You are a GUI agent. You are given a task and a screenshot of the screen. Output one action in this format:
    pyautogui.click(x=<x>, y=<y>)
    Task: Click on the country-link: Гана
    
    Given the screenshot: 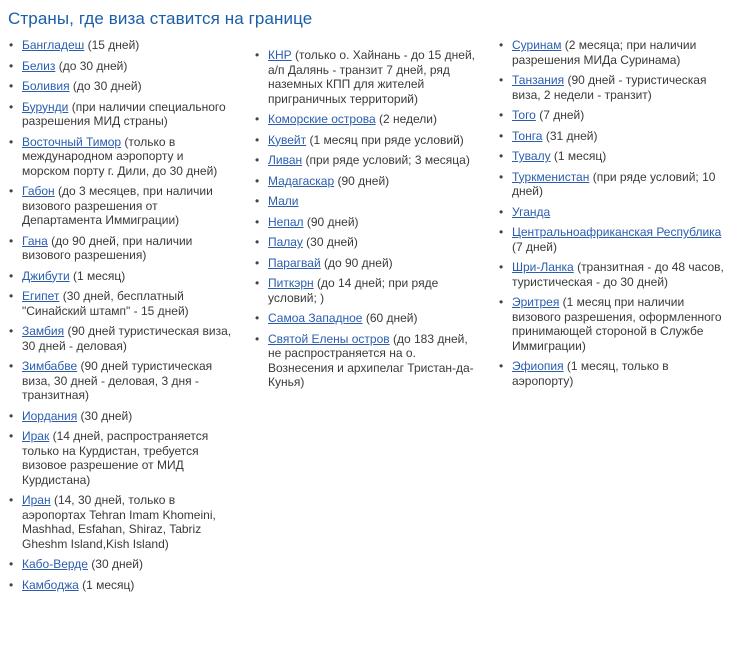 What is the action you would take?
    pyautogui.click(x=35, y=241)
    